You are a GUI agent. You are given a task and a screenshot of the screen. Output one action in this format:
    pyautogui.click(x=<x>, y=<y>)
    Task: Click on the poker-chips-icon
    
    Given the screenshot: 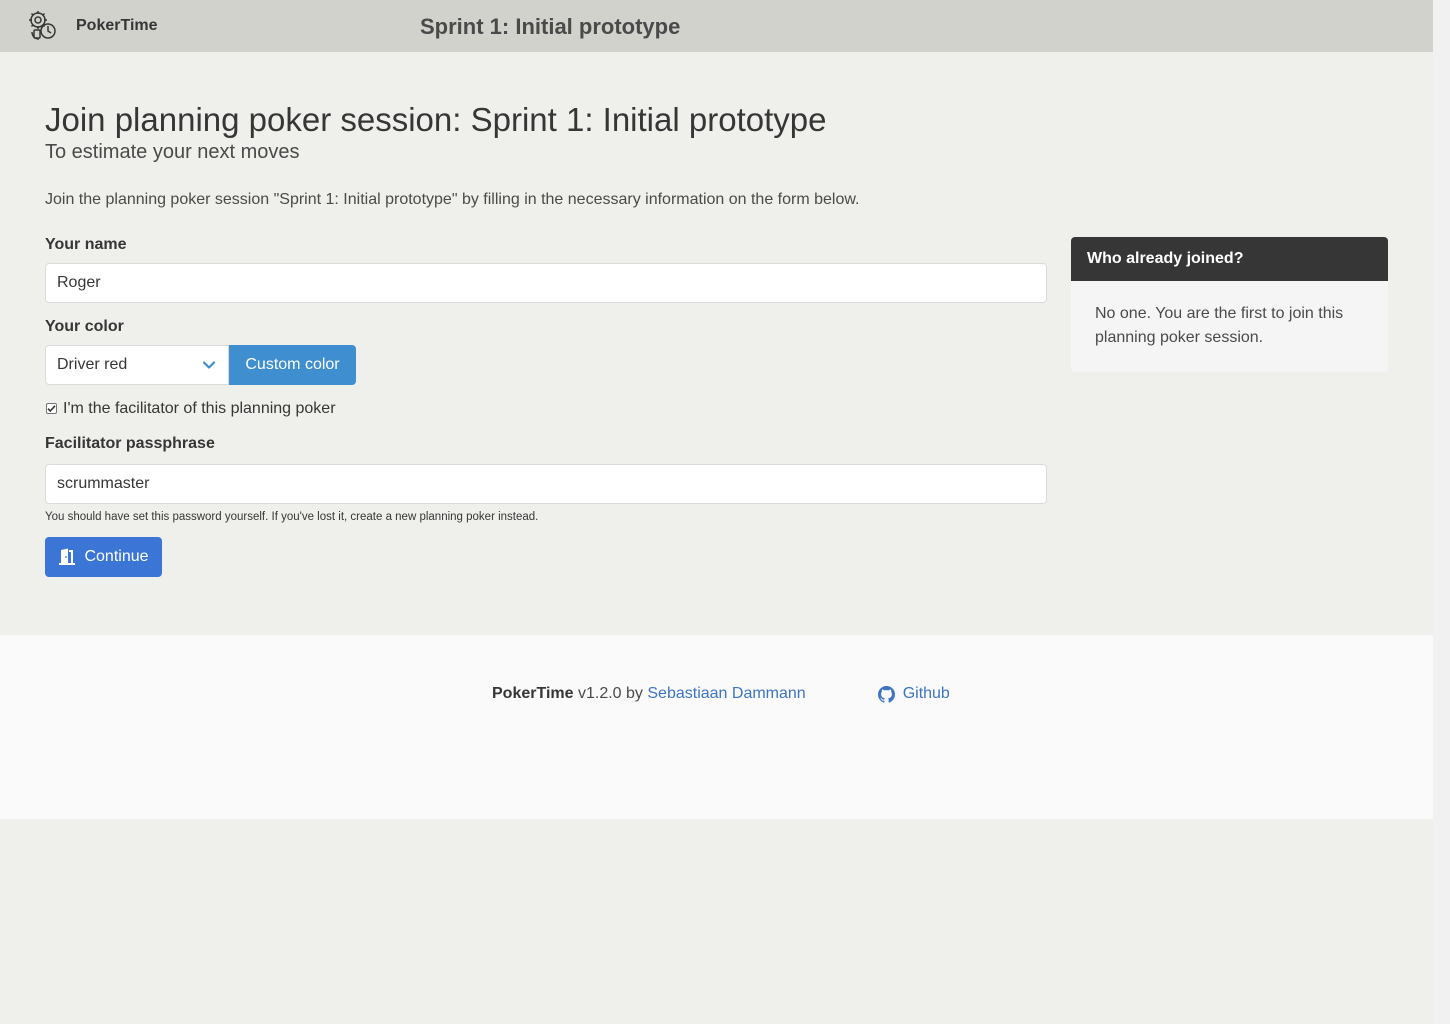 What is the action you would take?
    pyautogui.click(x=44, y=26)
    